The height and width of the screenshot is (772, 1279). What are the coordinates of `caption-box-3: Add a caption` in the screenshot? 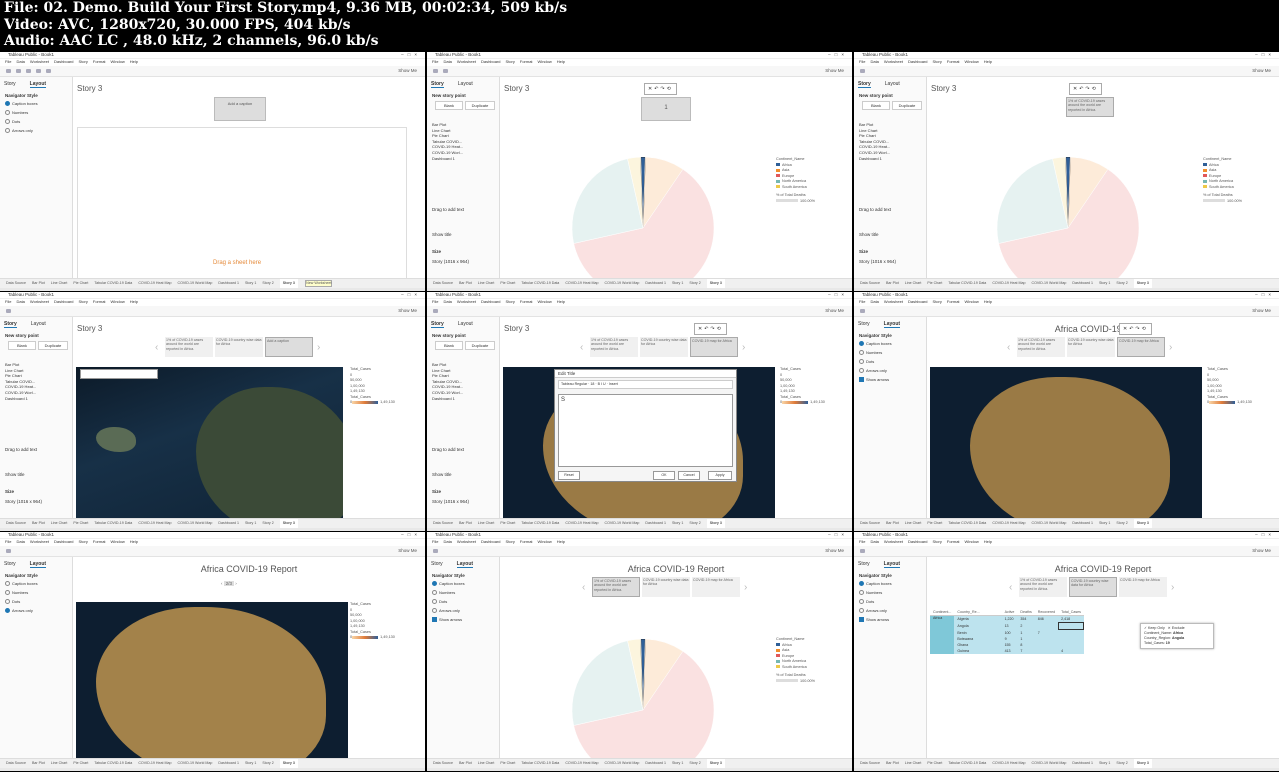 It's located at (289, 347).